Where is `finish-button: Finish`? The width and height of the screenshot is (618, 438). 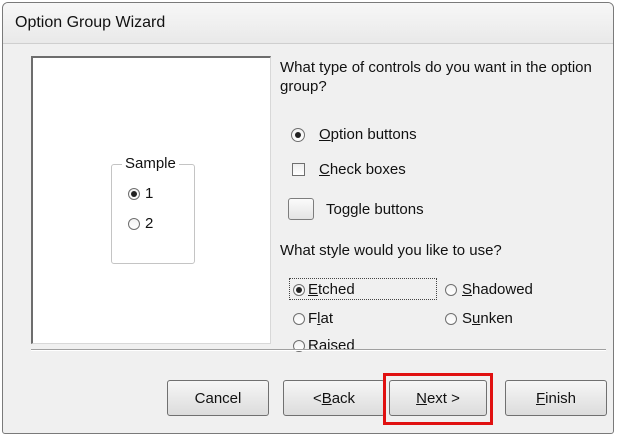 finish-button: Finish is located at coordinates (556, 398).